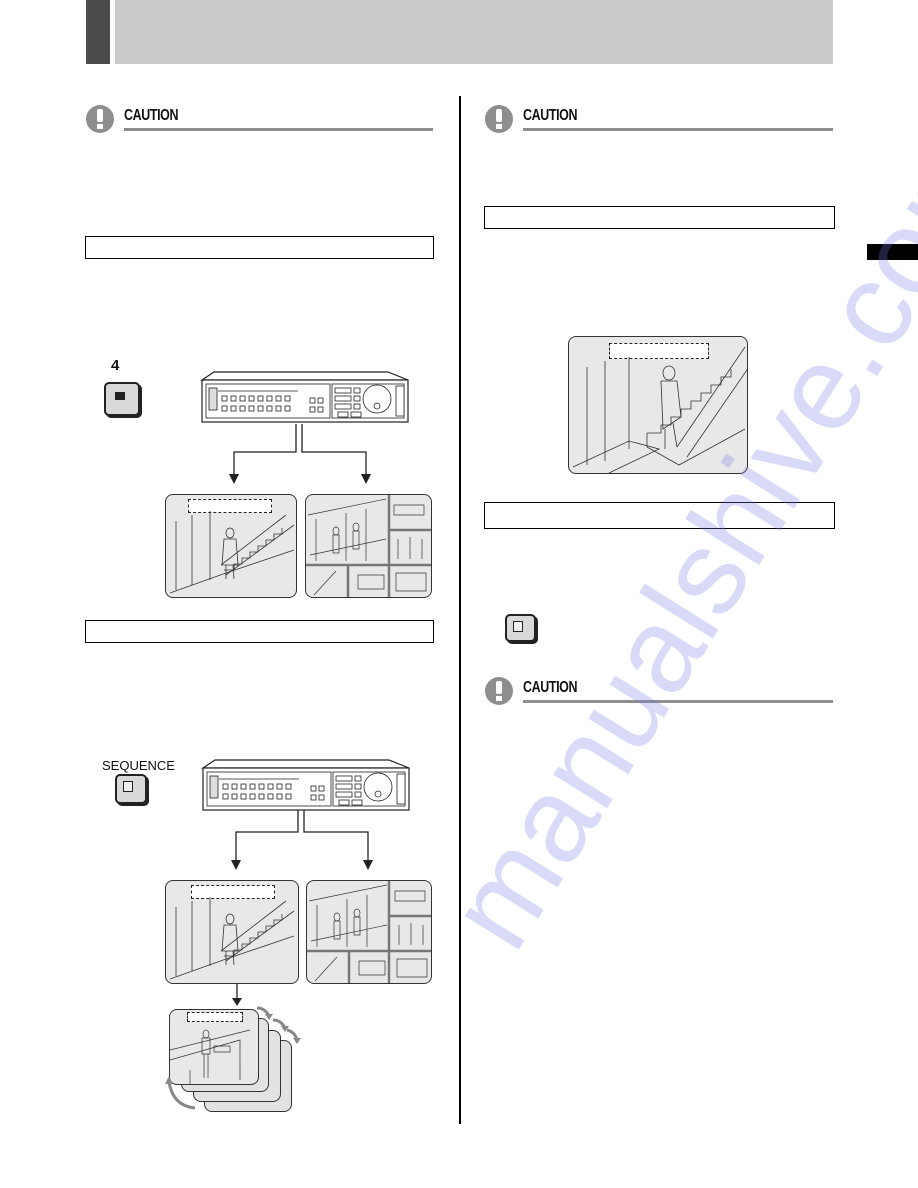 This screenshot has width=918, height=1188. I want to click on page-header-band, so click(474, 32).